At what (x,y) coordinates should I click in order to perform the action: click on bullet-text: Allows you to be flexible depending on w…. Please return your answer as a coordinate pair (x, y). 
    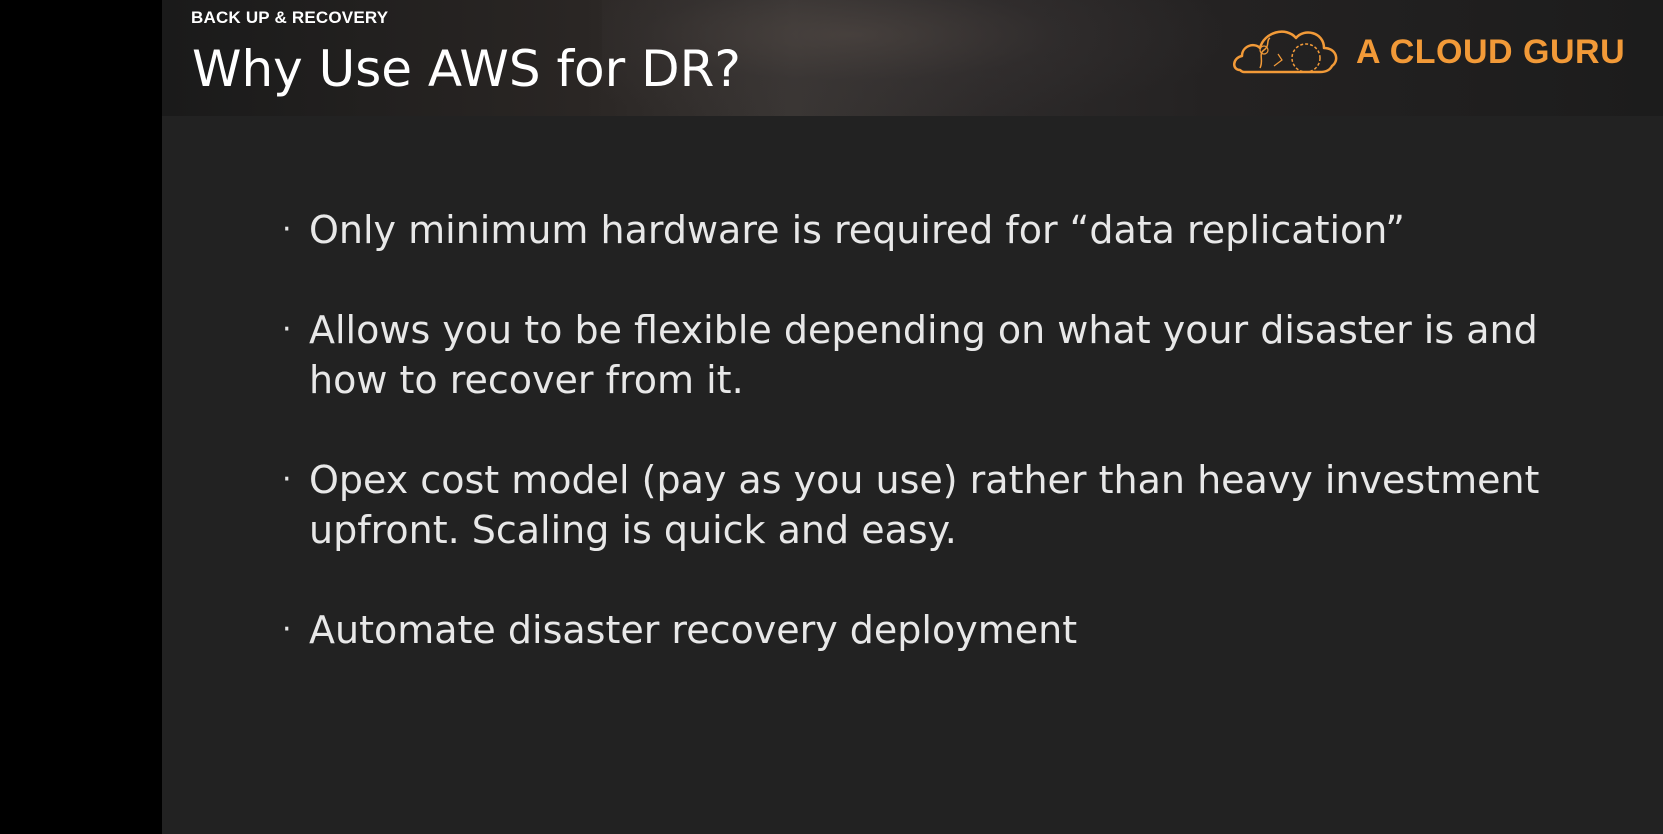
    Looking at the image, I should click on (923, 355).